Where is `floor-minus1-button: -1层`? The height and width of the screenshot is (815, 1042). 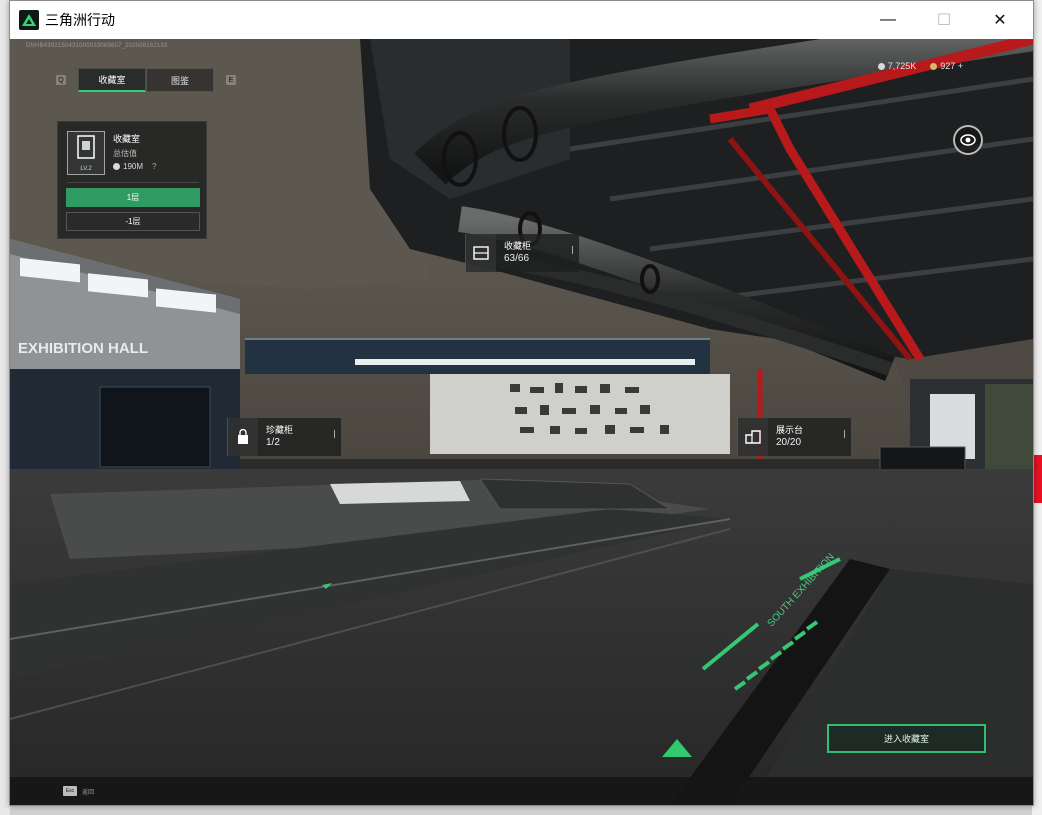 floor-minus1-button: -1层 is located at coordinates (133, 221).